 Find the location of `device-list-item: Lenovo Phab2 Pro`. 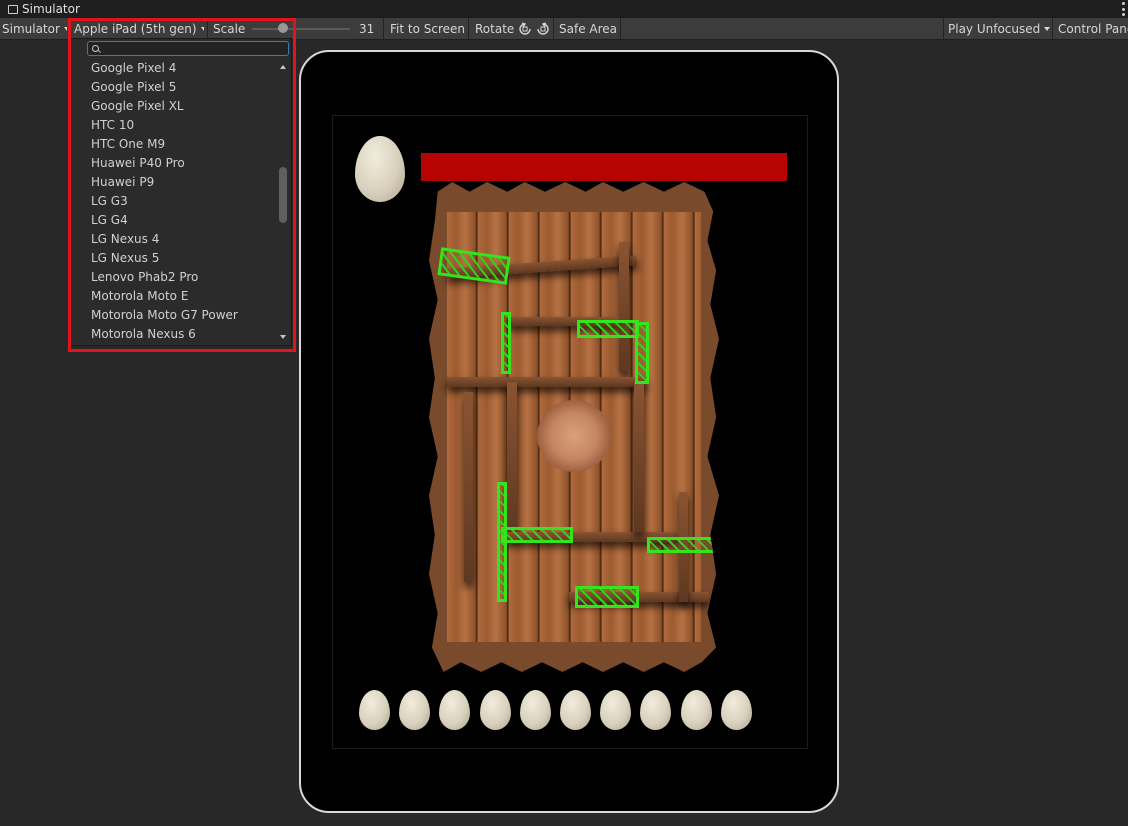

device-list-item: Lenovo Phab2 Pro is located at coordinates (173, 277).